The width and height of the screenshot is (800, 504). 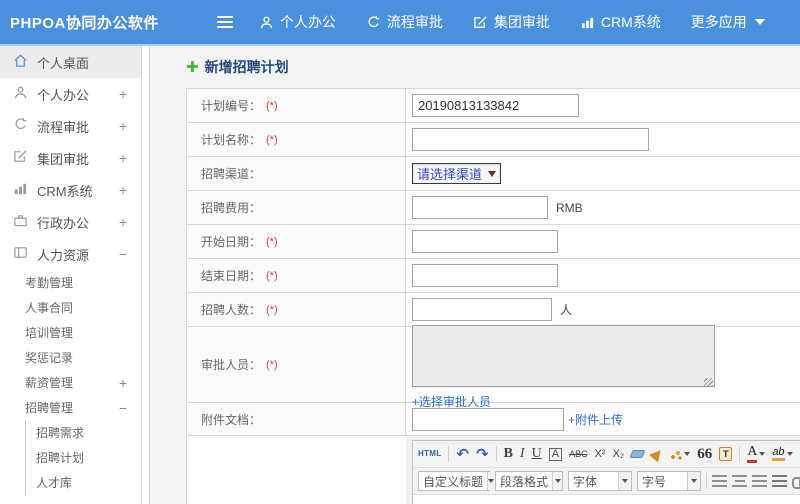 I want to click on form-row-attachment: 附件文档： +附件上传, so click(x=493, y=419).